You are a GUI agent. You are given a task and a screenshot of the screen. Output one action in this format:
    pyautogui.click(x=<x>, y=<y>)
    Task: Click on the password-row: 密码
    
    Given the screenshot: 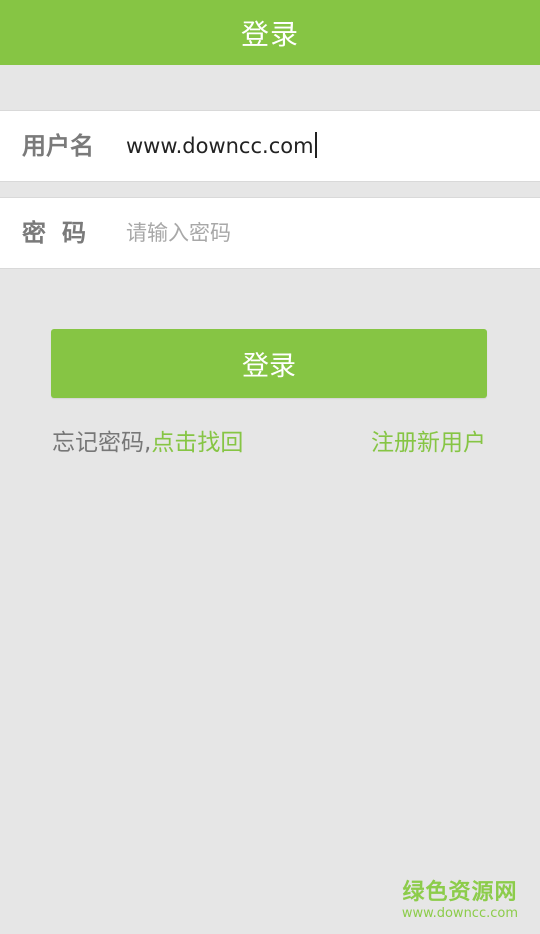 What is the action you would take?
    pyautogui.click(x=270, y=233)
    